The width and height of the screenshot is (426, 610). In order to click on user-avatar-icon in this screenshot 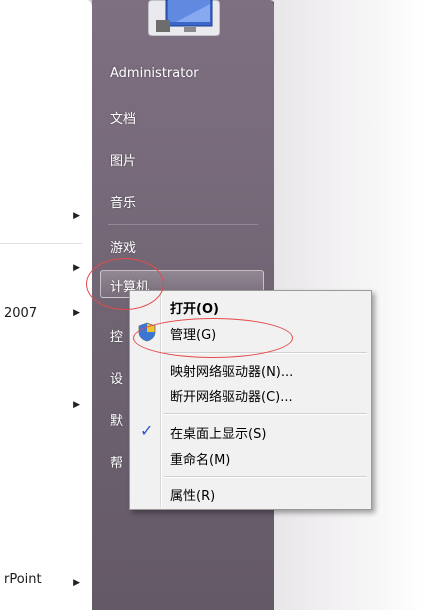, I will do `click(184, 18)`.